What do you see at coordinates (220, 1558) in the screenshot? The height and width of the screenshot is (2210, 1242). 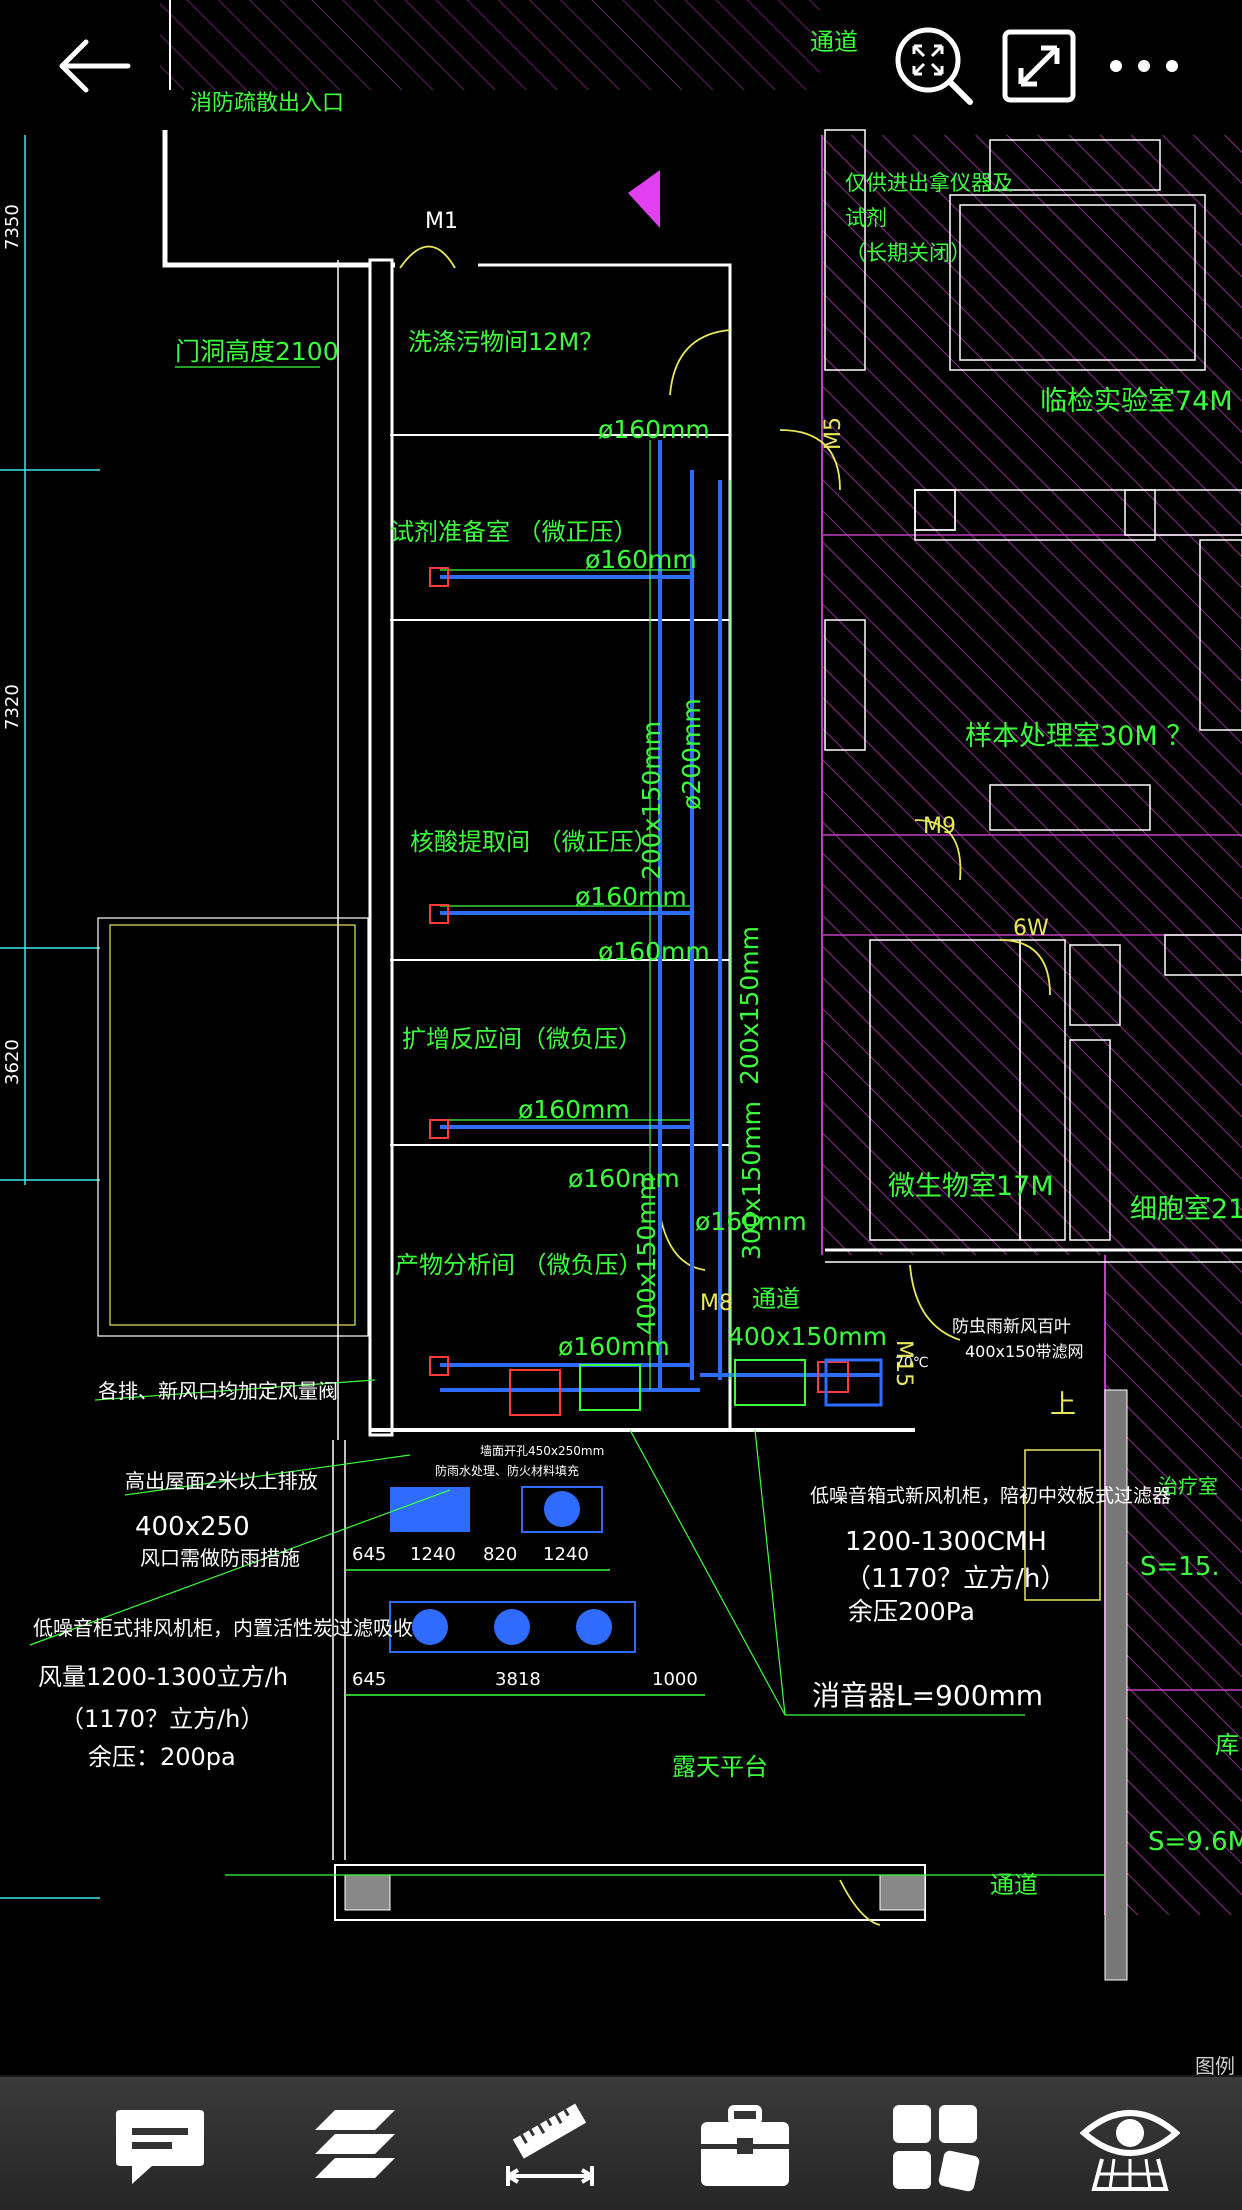 I see `roof-note-3: 风口需做防雨措施` at bounding box center [220, 1558].